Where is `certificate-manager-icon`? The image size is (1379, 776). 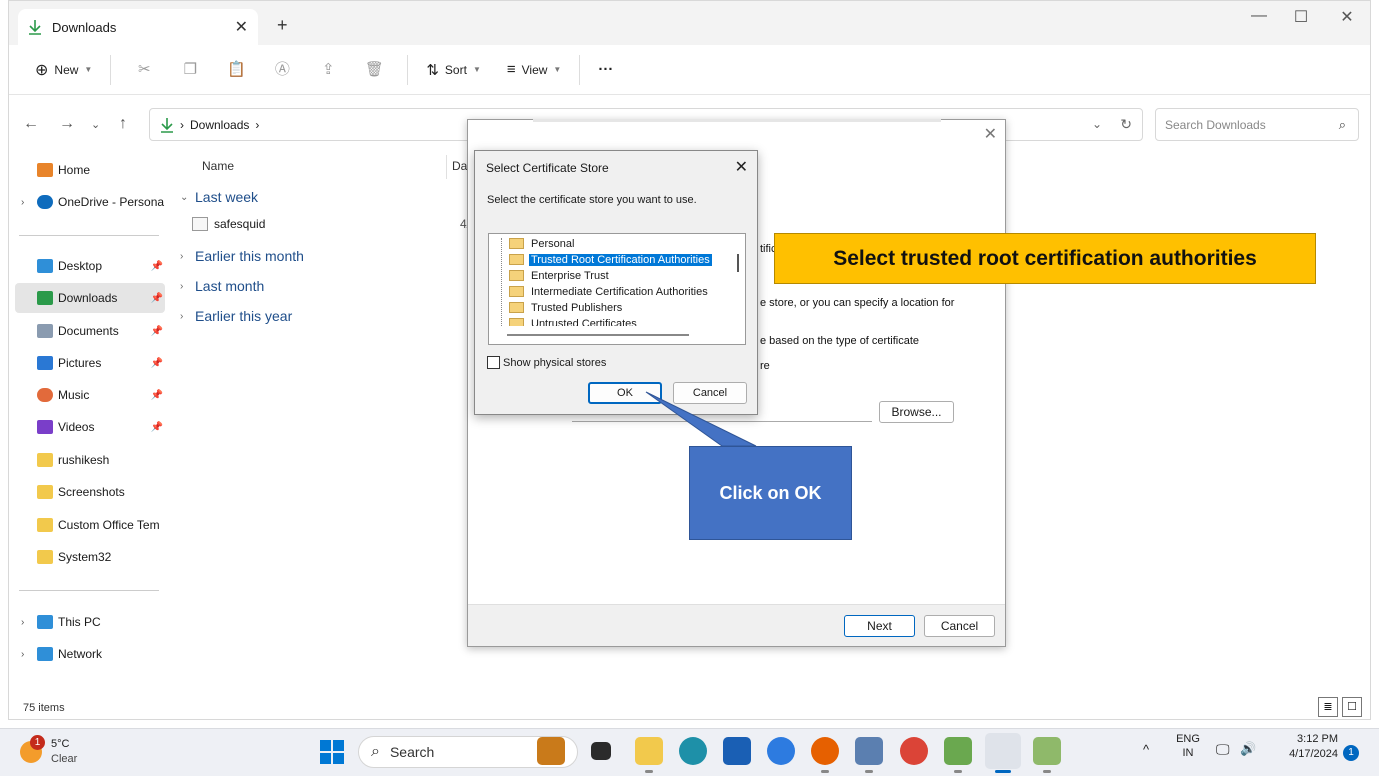 certificate-manager-icon is located at coordinates (958, 751).